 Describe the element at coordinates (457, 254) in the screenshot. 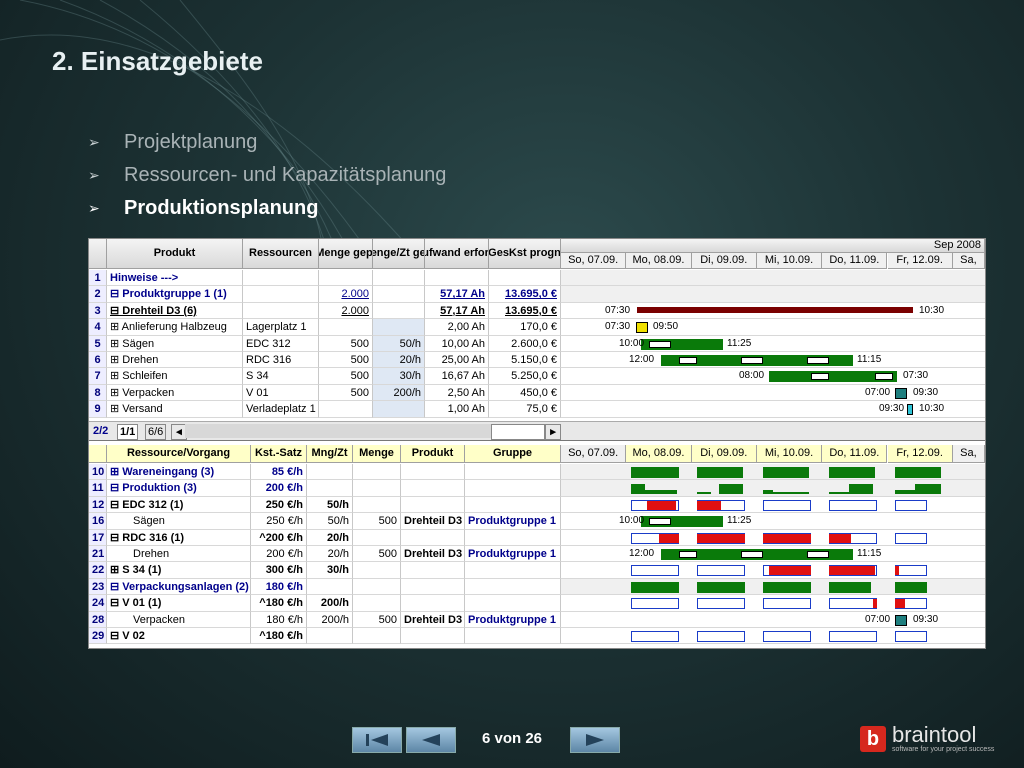

I see `col-header-aufwand: Aufwand erford.` at that location.